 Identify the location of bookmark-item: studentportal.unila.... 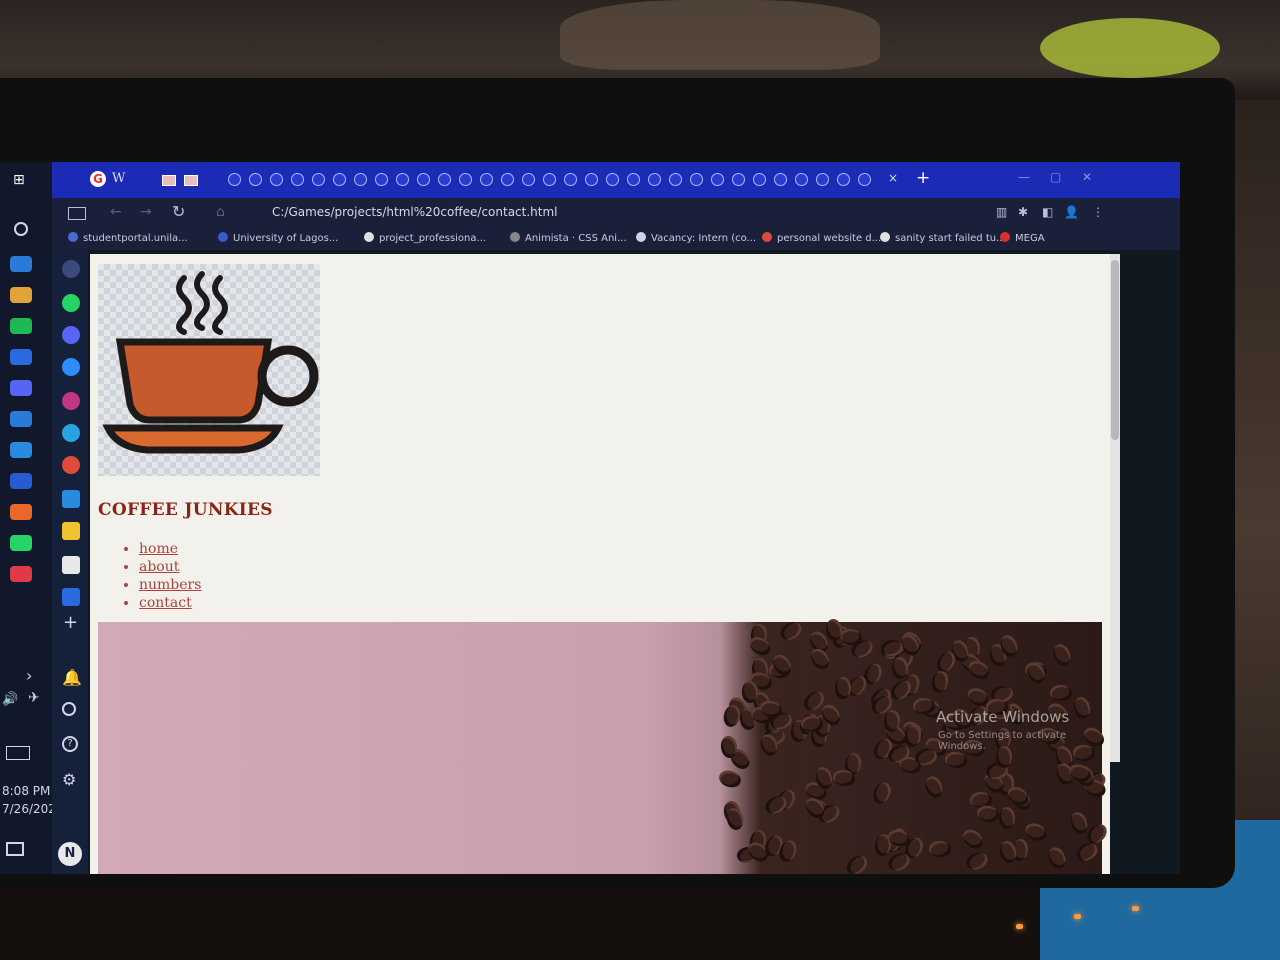
(128, 238).